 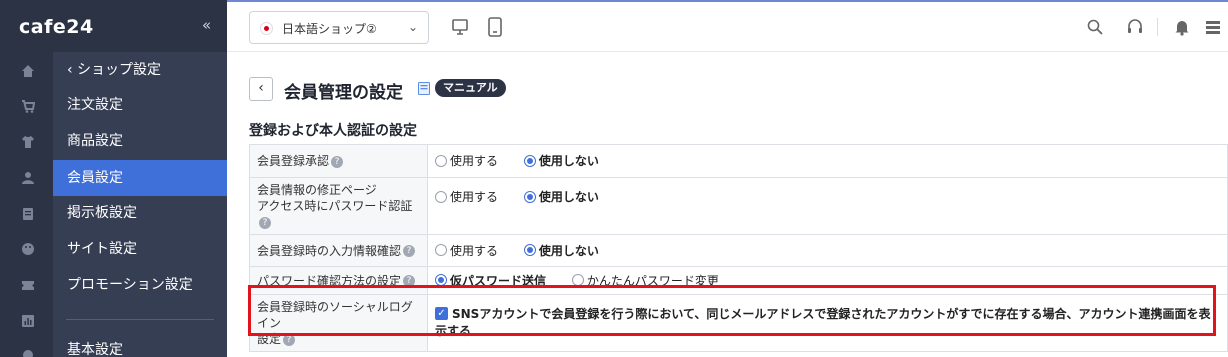 What do you see at coordinates (28, 142) in the screenshot?
I see `shirt-icon` at bounding box center [28, 142].